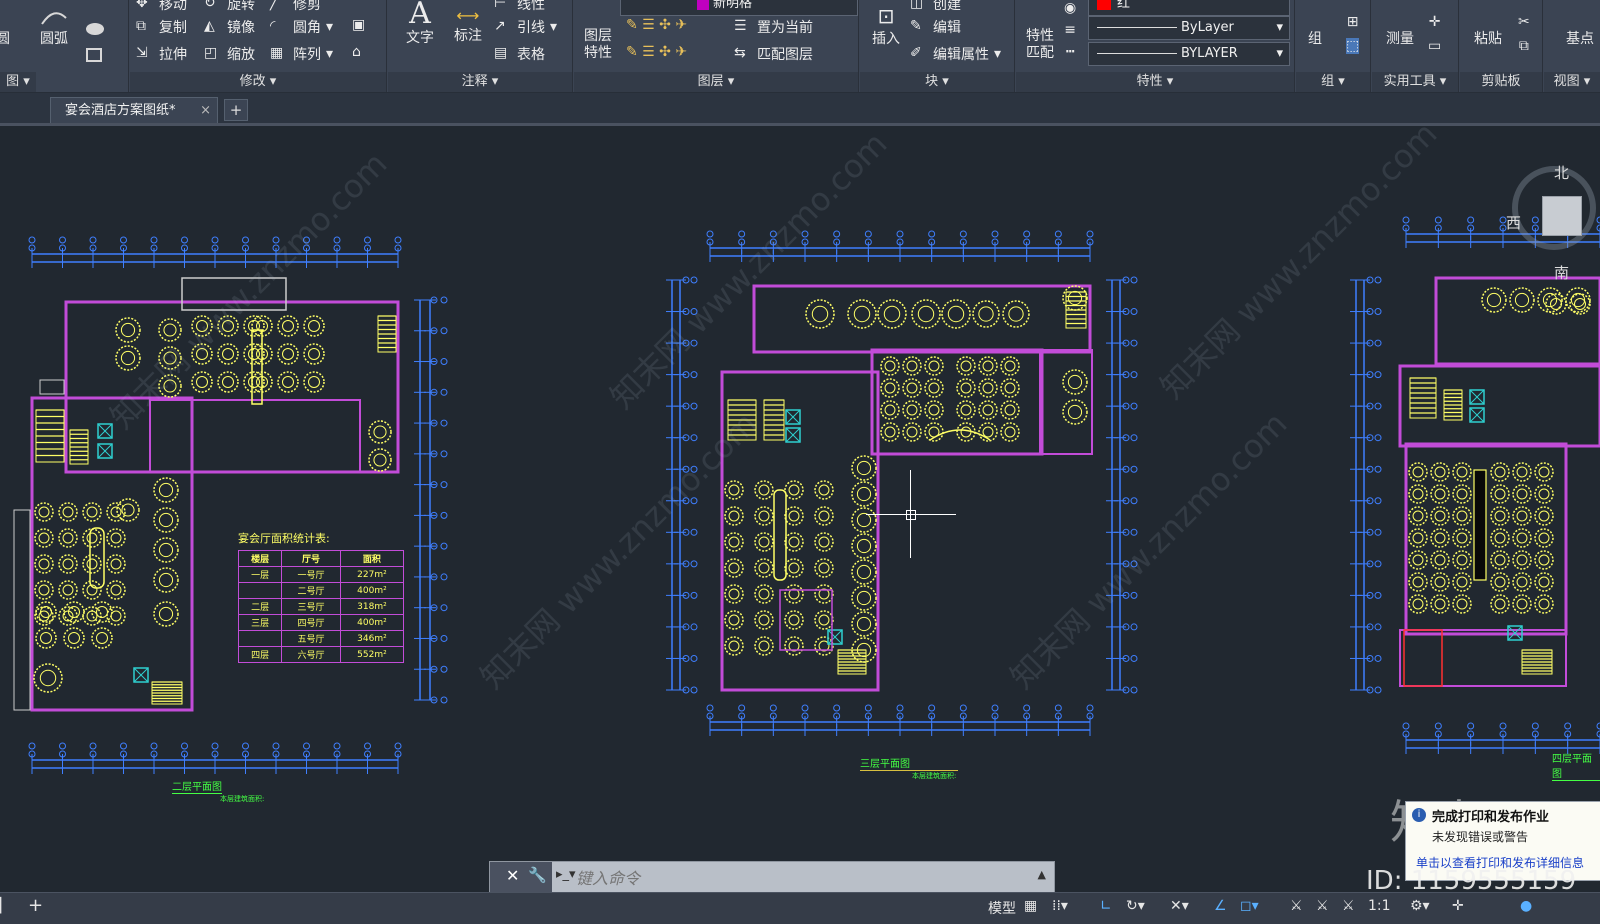  Describe the element at coordinates (95, 57) in the screenshot. I see `draw-tool-2-icon` at that location.